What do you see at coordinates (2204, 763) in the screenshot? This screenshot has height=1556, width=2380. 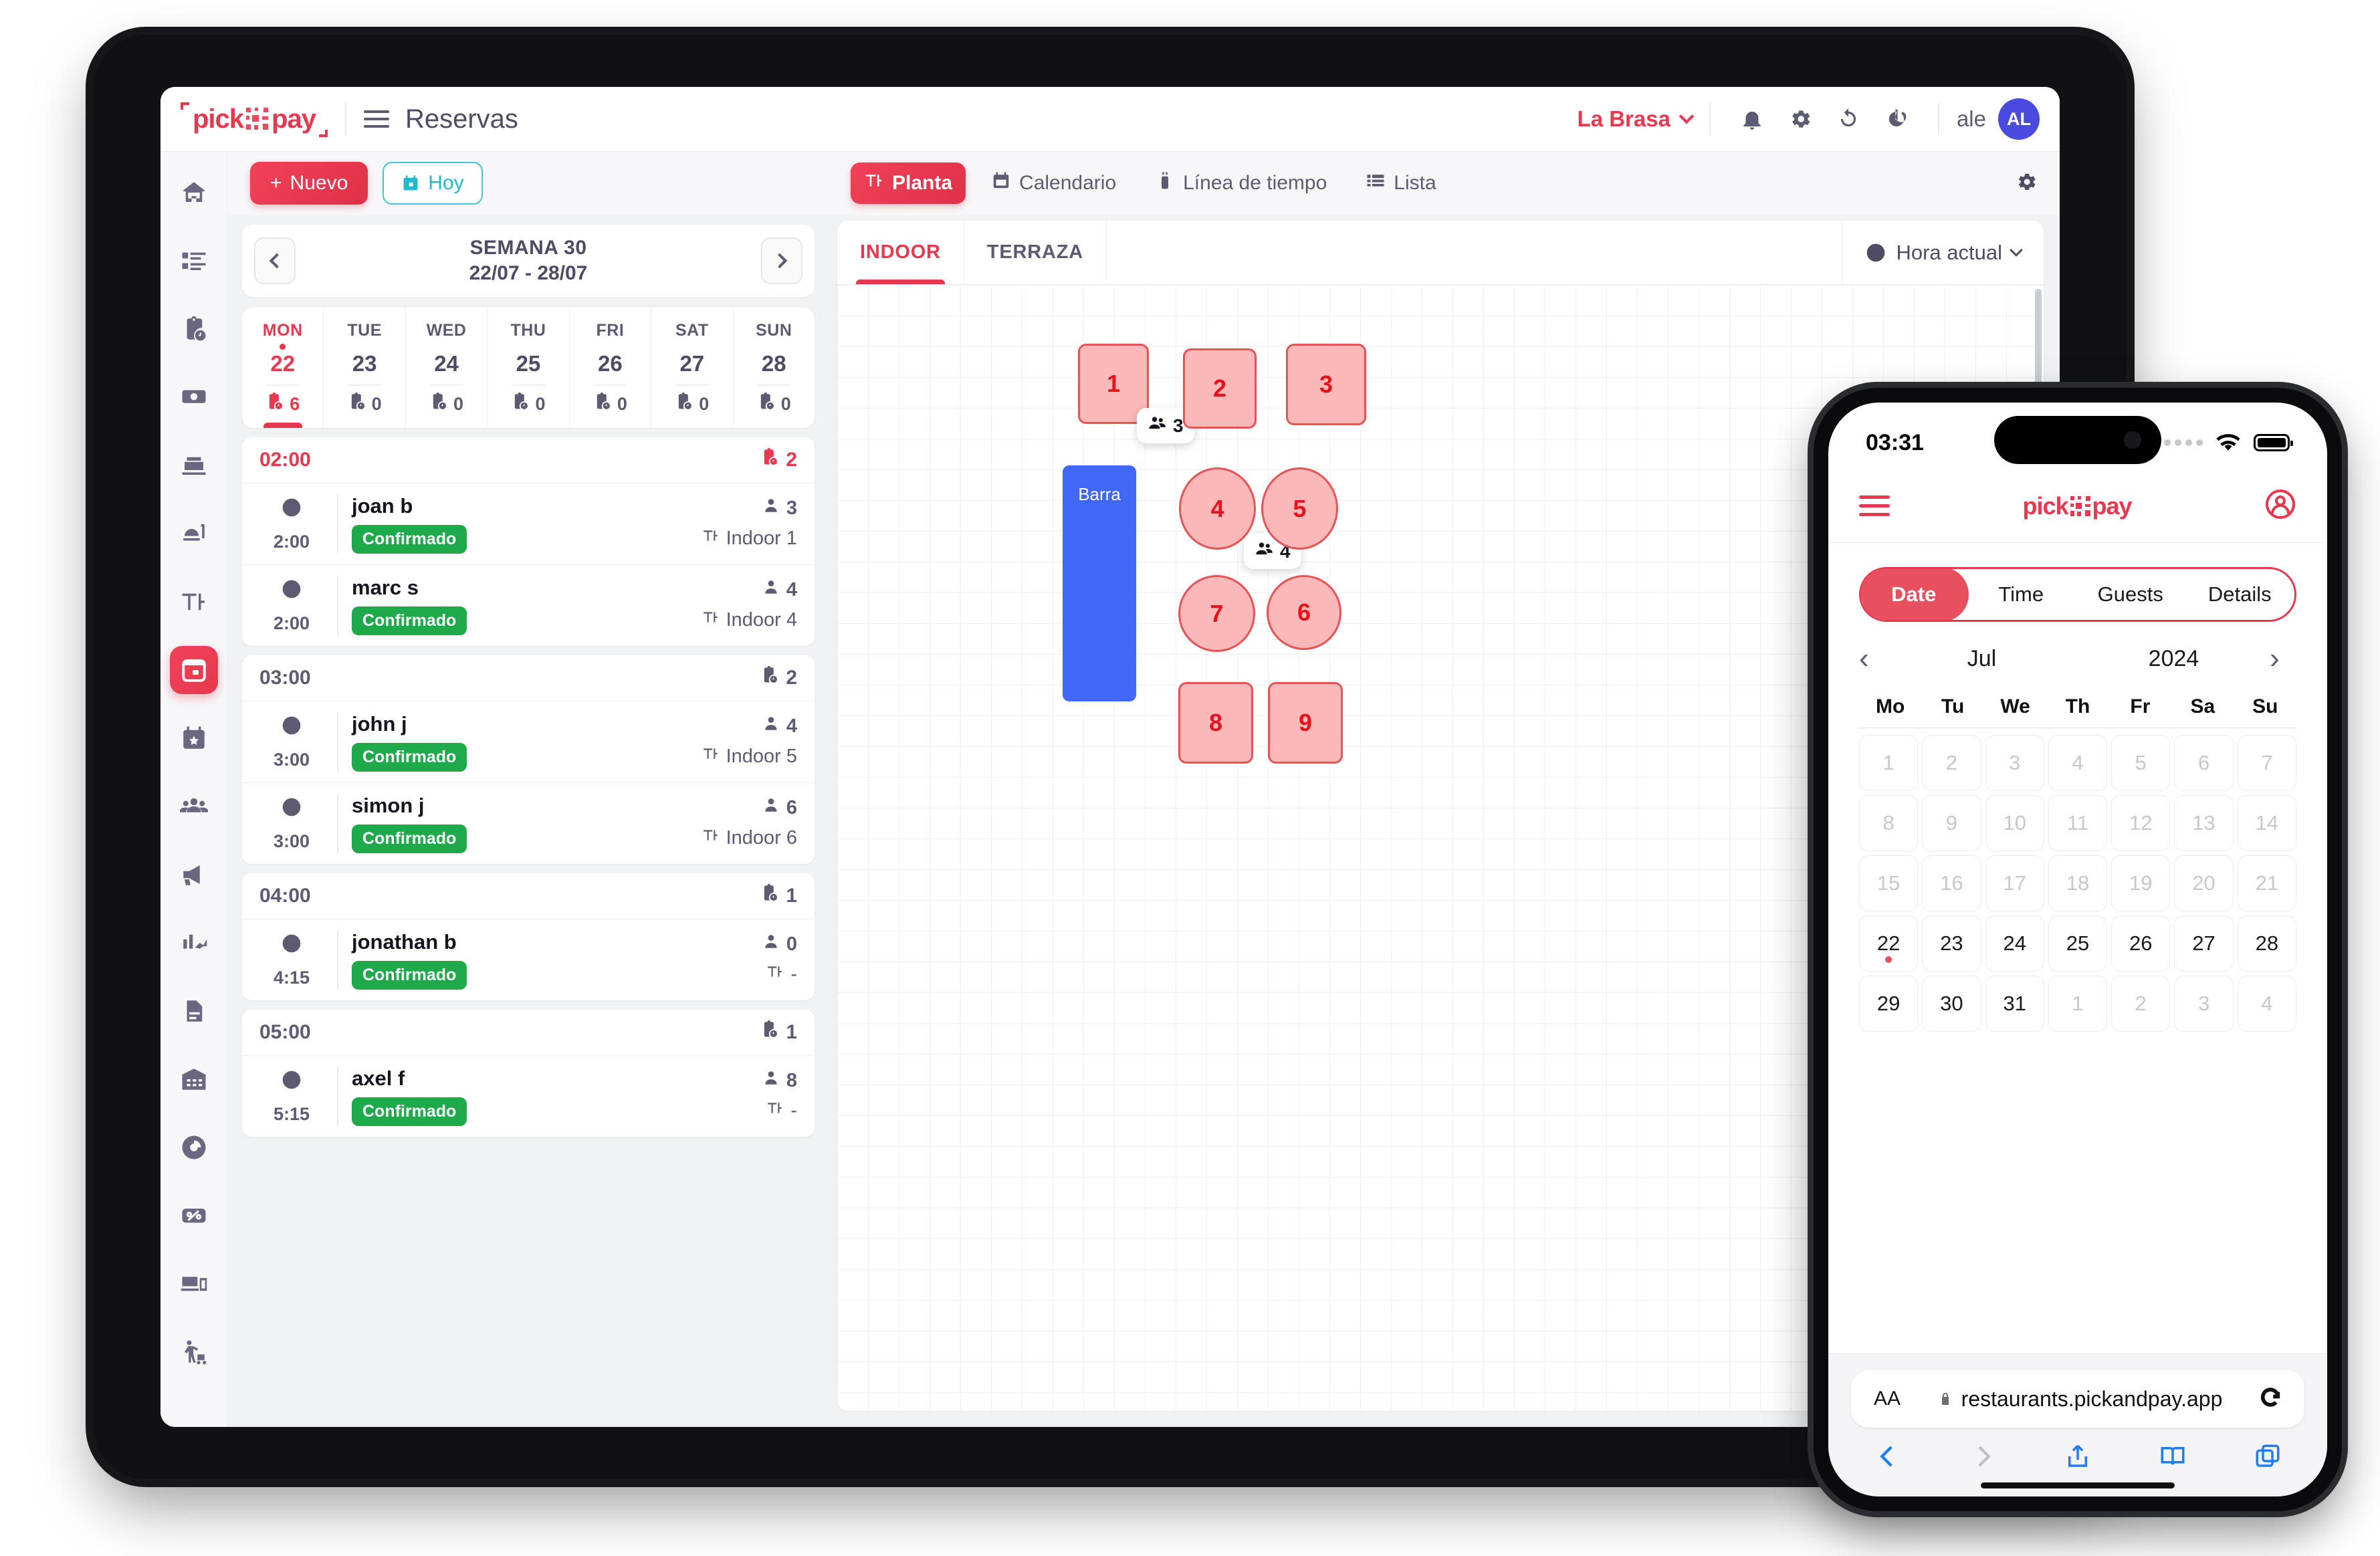 I see `calendar-day-cell: 6` at bounding box center [2204, 763].